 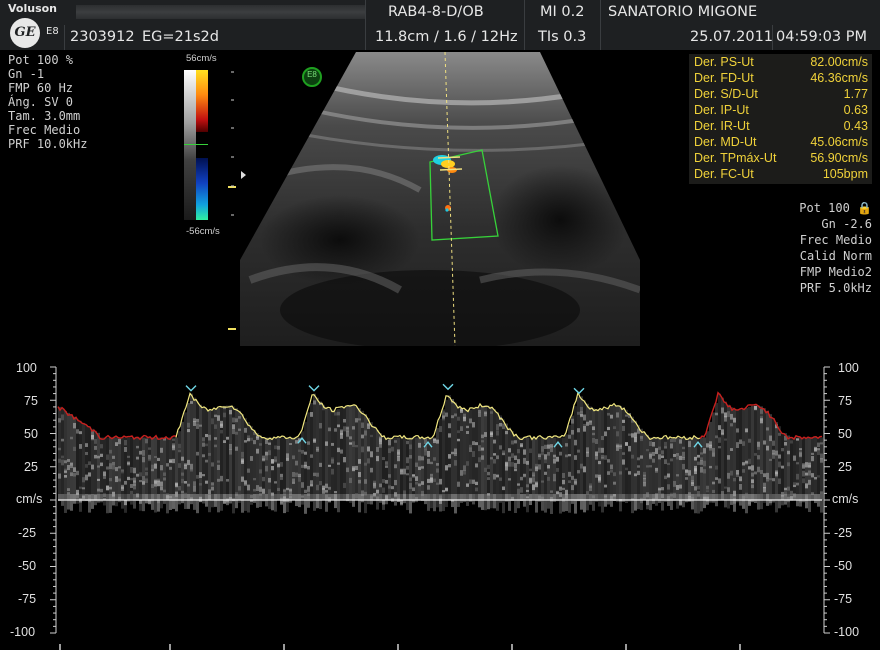 What do you see at coordinates (180, 37) in the screenshot?
I see `gestational-age: EG=21s2d` at bounding box center [180, 37].